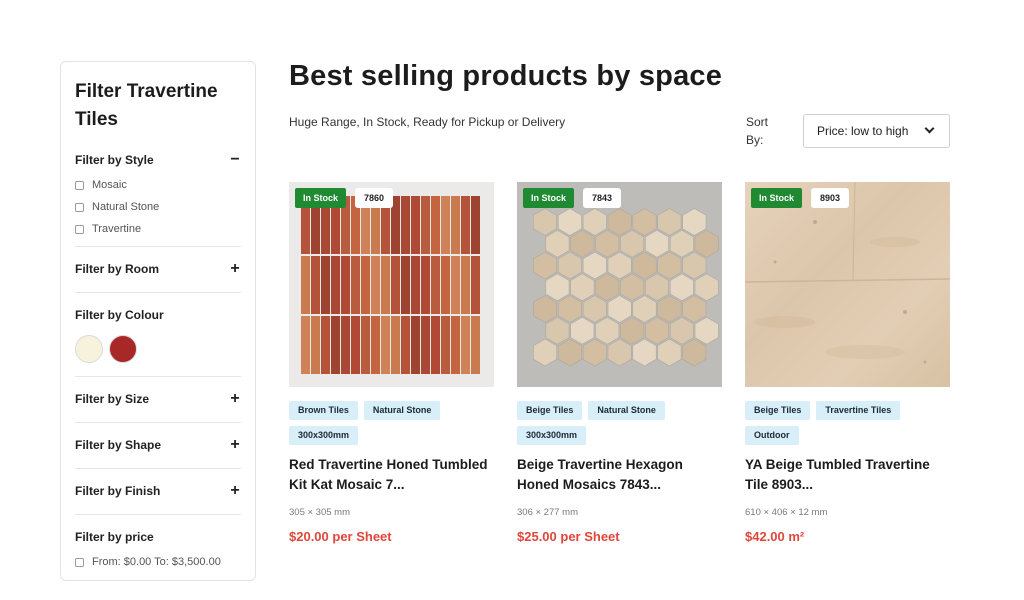 This screenshot has width=1024, height=600. What do you see at coordinates (602, 198) in the screenshot?
I see `sku-badge: 7843` at bounding box center [602, 198].